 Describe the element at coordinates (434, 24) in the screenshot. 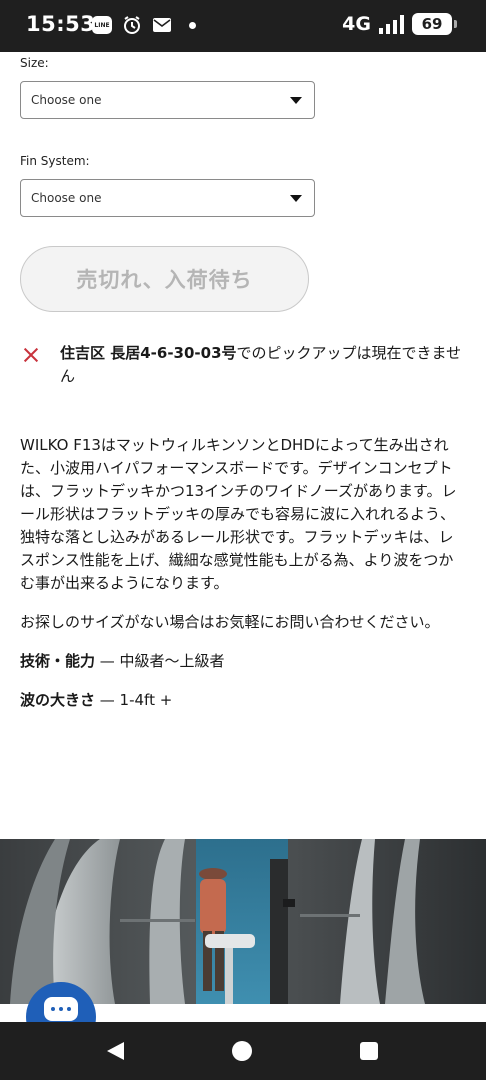

I see `battery-icon: 69` at that location.